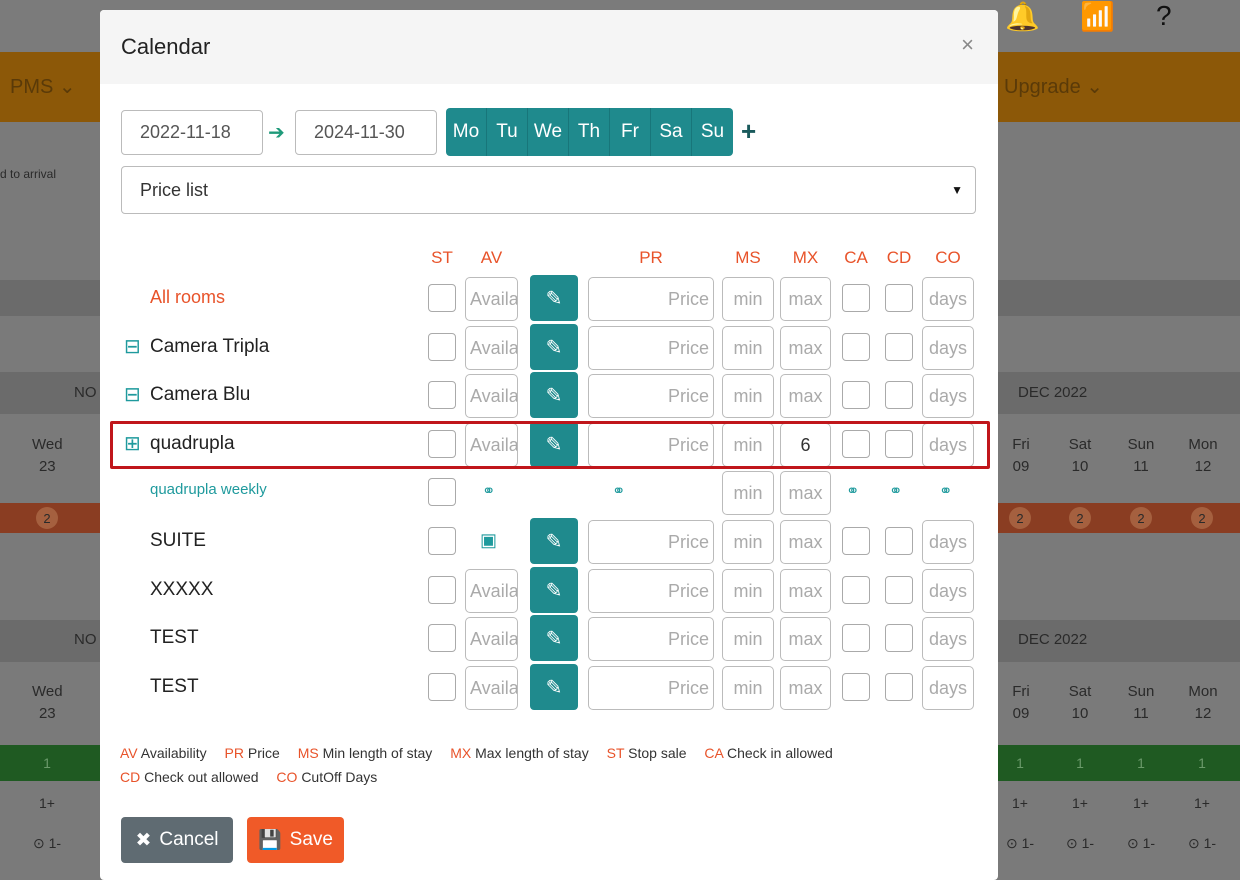 This screenshot has height=880, width=1240. Describe the element at coordinates (589, 132) in the screenshot. I see `weekday-th: Th` at that location.